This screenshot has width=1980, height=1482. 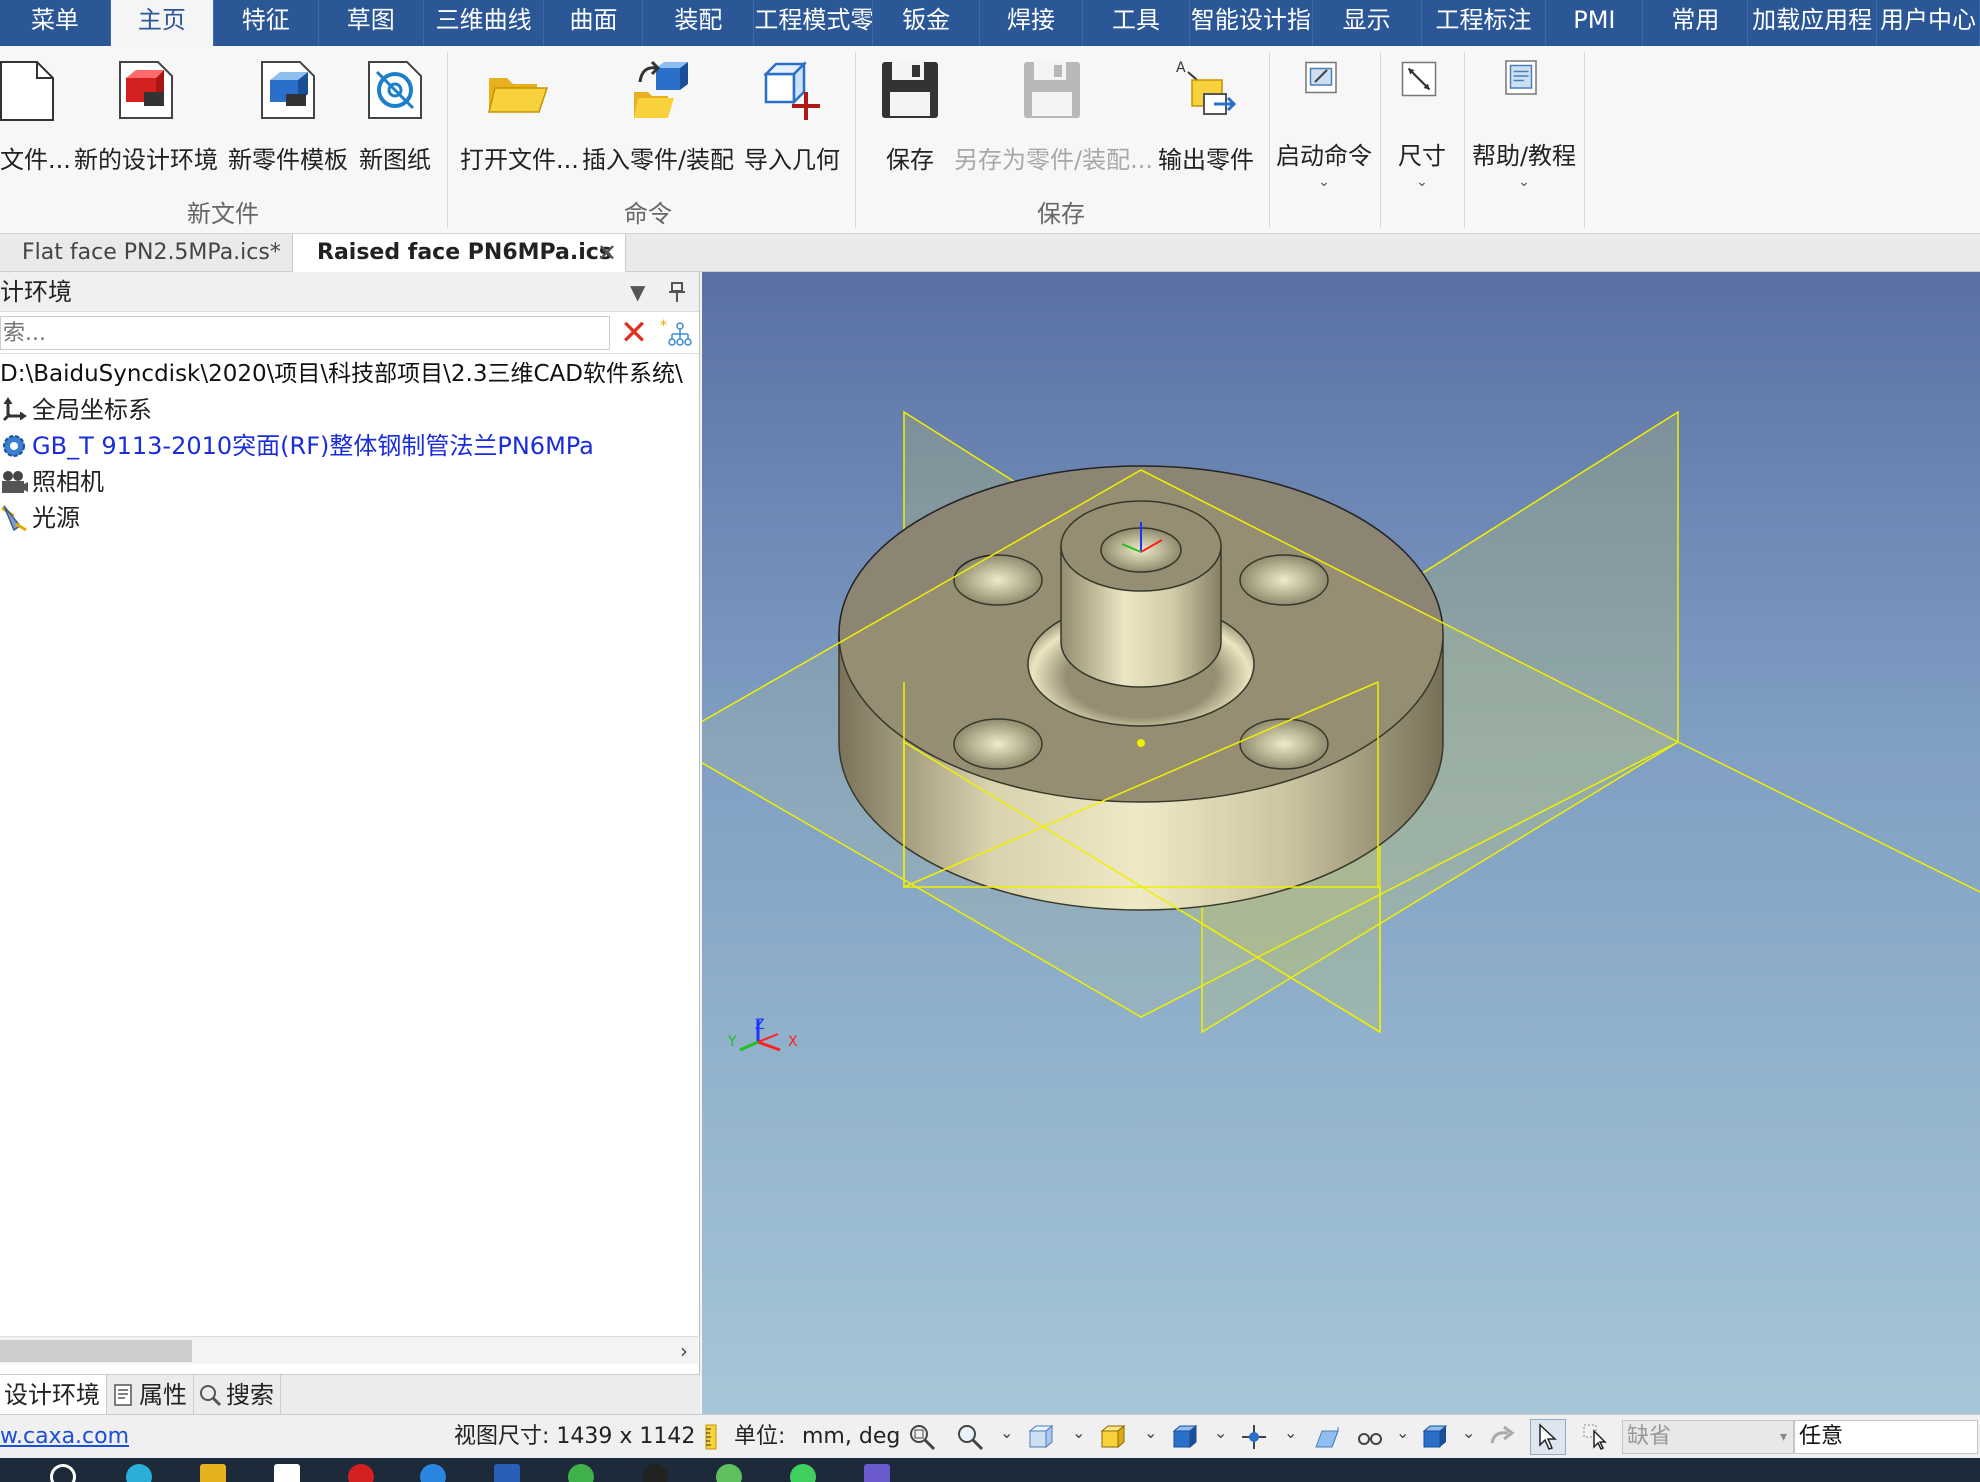 What do you see at coordinates (142, 253) in the screenshot?
I see `doc-tab-flat-face: Flat face PN2.5MPa.ics*` at bounding box center [142, 253].